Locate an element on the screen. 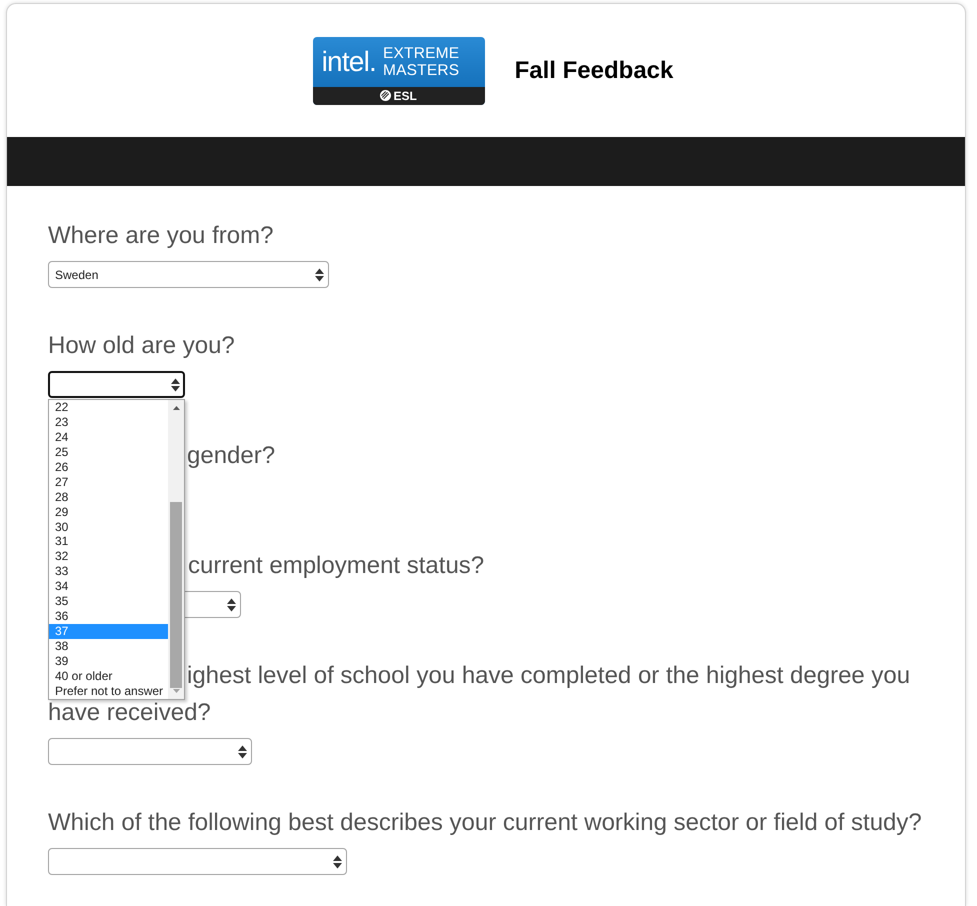  scrollbar is located at coordinates (176, 549).